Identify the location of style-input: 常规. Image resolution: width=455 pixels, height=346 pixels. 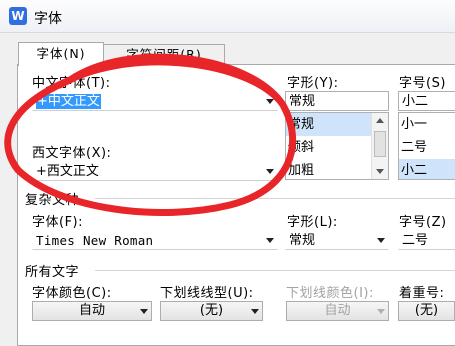
(337, 101).